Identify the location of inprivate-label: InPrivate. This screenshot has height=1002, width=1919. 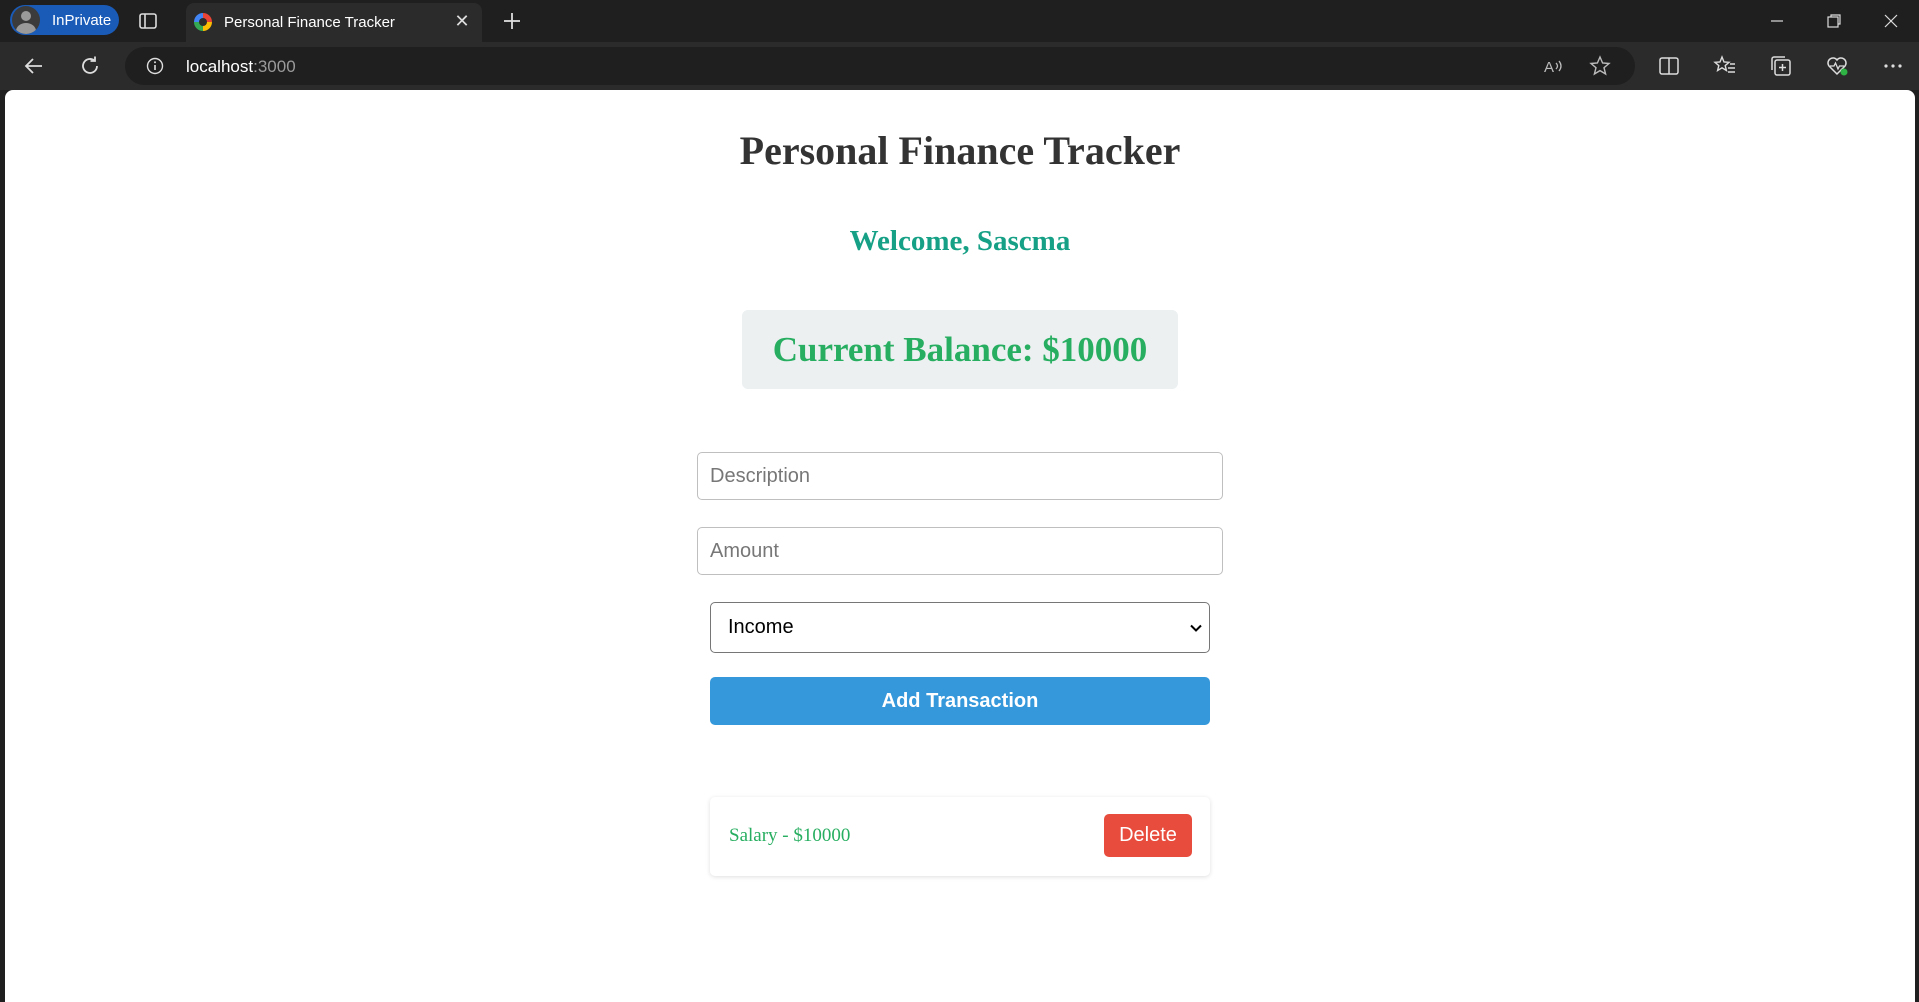
(82, 20).